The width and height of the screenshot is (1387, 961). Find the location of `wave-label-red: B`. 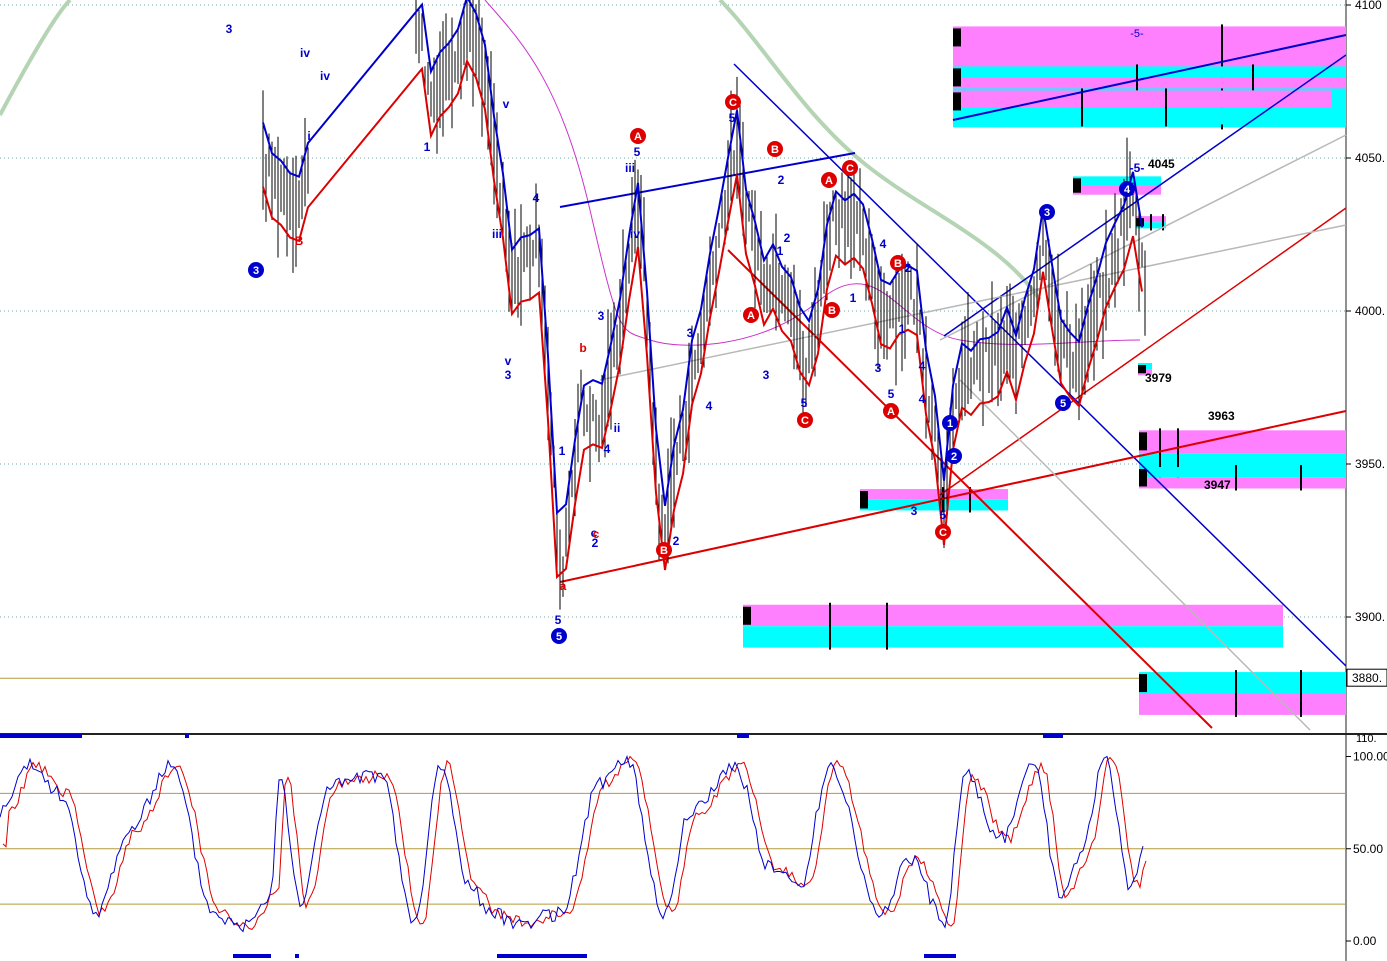

wave-label-red: B is located at coordinates (299, 241).